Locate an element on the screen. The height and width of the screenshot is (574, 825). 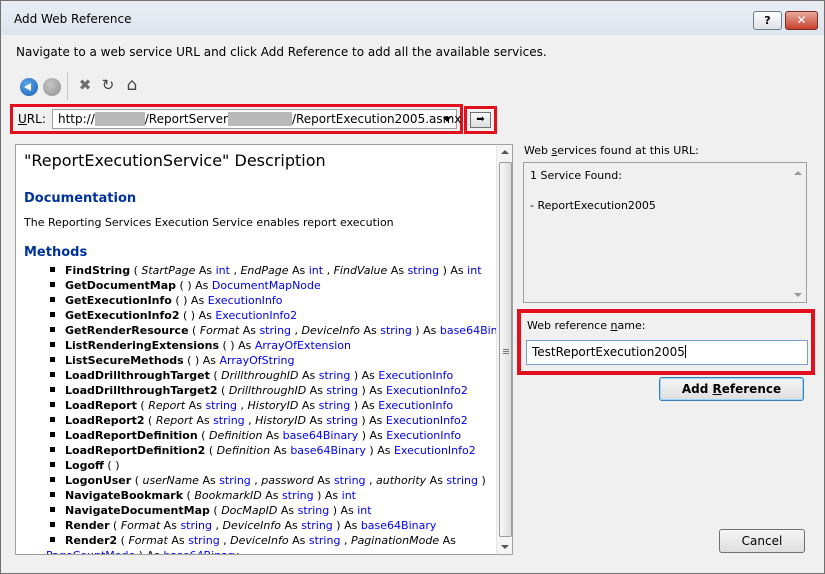
method-name: LoadReport is located at coordinates (101, 405).